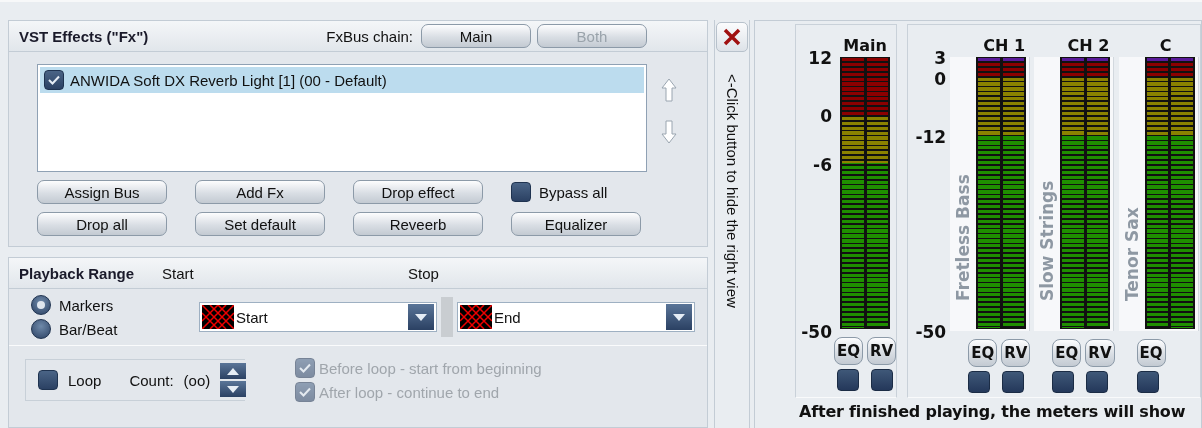 Image resolution: width=1202 pixels, height=428 pixels. Describe the element at coordinates (430, 368) in the screenshot. I see `option-label: Before loop - start from beginning` at that location.